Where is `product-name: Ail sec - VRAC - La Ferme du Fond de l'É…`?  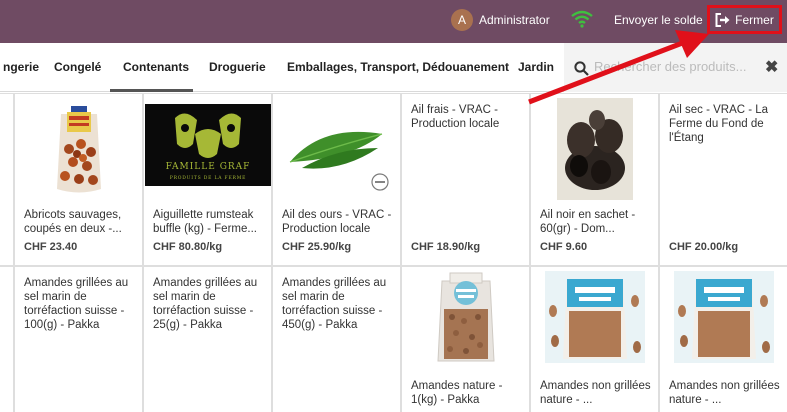 product-name: Ail sec - VRAC - La Ferme du Fond de l'É… is located at coordinates (719, 124).